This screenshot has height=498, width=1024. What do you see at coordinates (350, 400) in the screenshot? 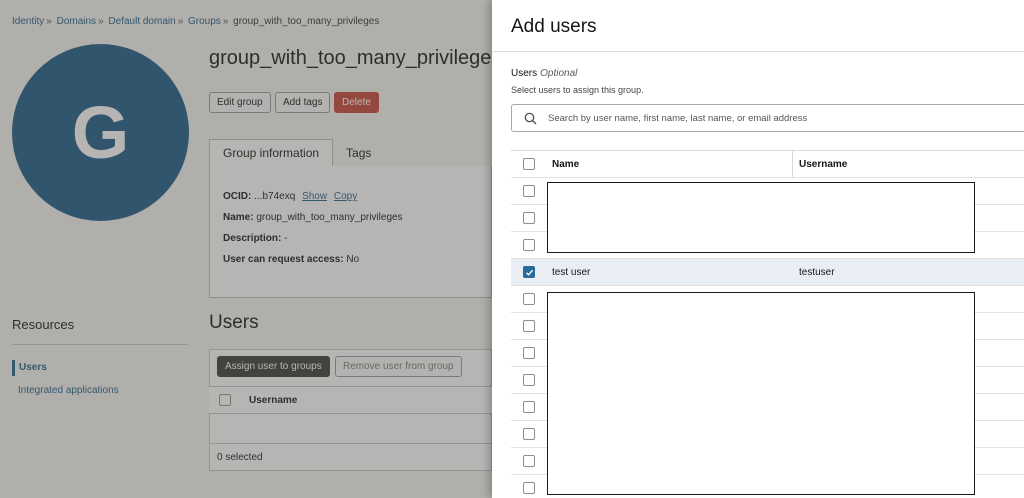
I see `users-table-header: Username` at bounding box center [350, 400].